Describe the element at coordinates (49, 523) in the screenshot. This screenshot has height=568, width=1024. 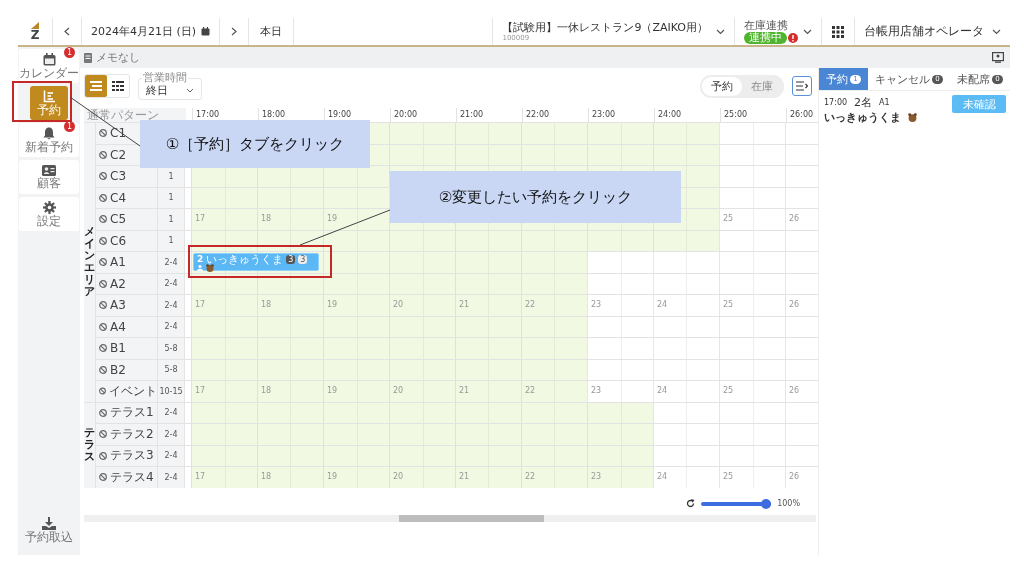
I see `download-icon` at that location.